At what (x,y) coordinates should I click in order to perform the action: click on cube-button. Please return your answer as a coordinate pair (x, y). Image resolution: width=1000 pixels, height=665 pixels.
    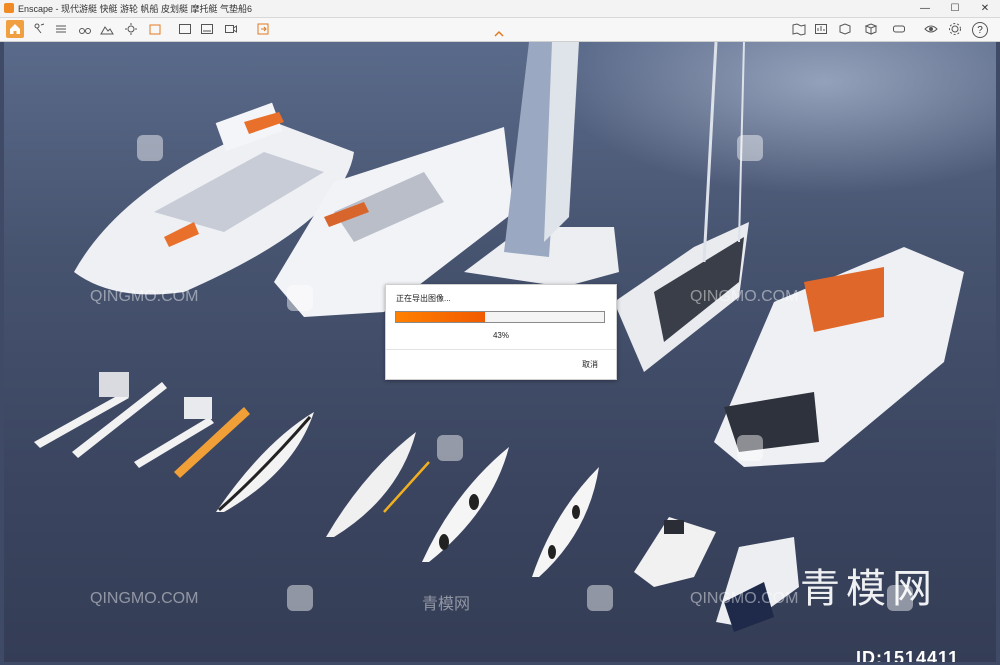
    Looking at the image, I should click on (871, 29).